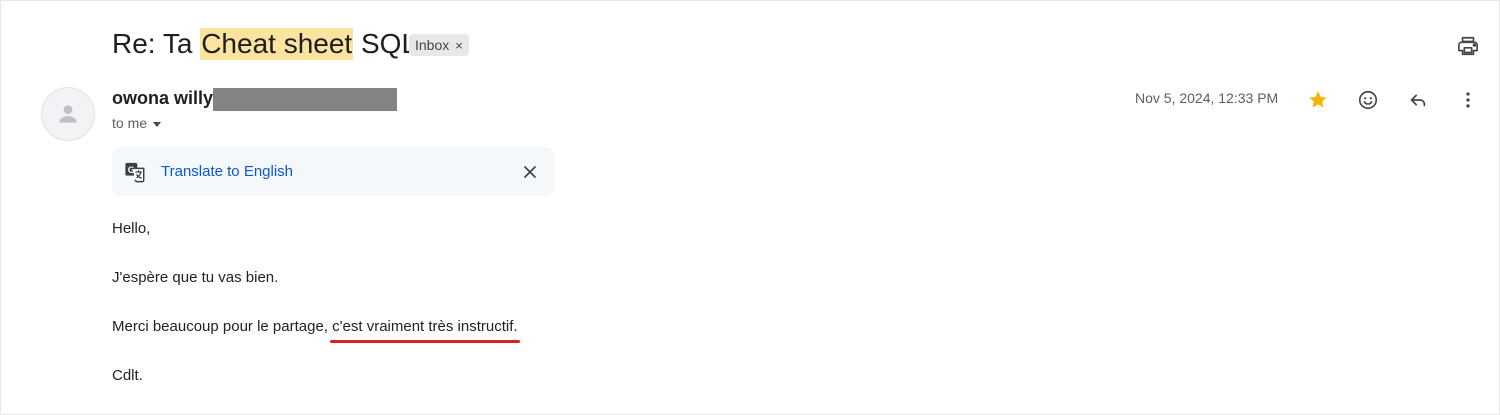 This screenshot has height=415, width=1500. I want to click on more-vert-icon, so click(1468, 100).